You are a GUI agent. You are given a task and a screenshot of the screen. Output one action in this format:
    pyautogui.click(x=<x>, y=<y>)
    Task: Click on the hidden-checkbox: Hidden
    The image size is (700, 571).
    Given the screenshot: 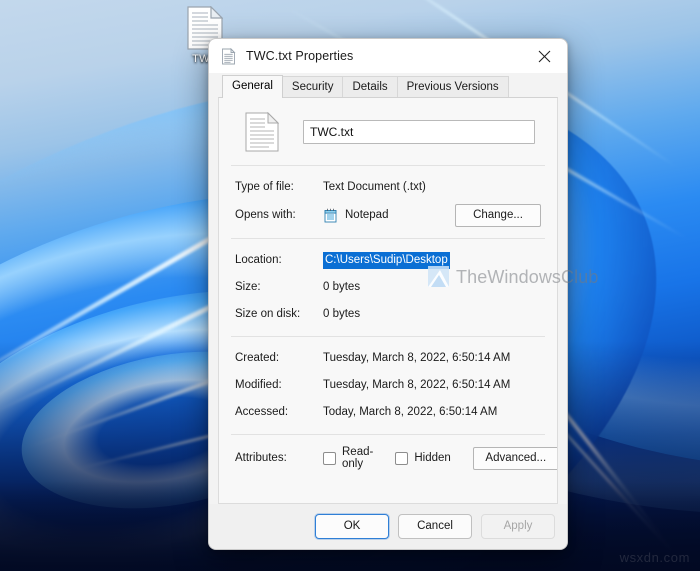 What is the action you would take?
    pyautogui.click(x=423, y=458)
    